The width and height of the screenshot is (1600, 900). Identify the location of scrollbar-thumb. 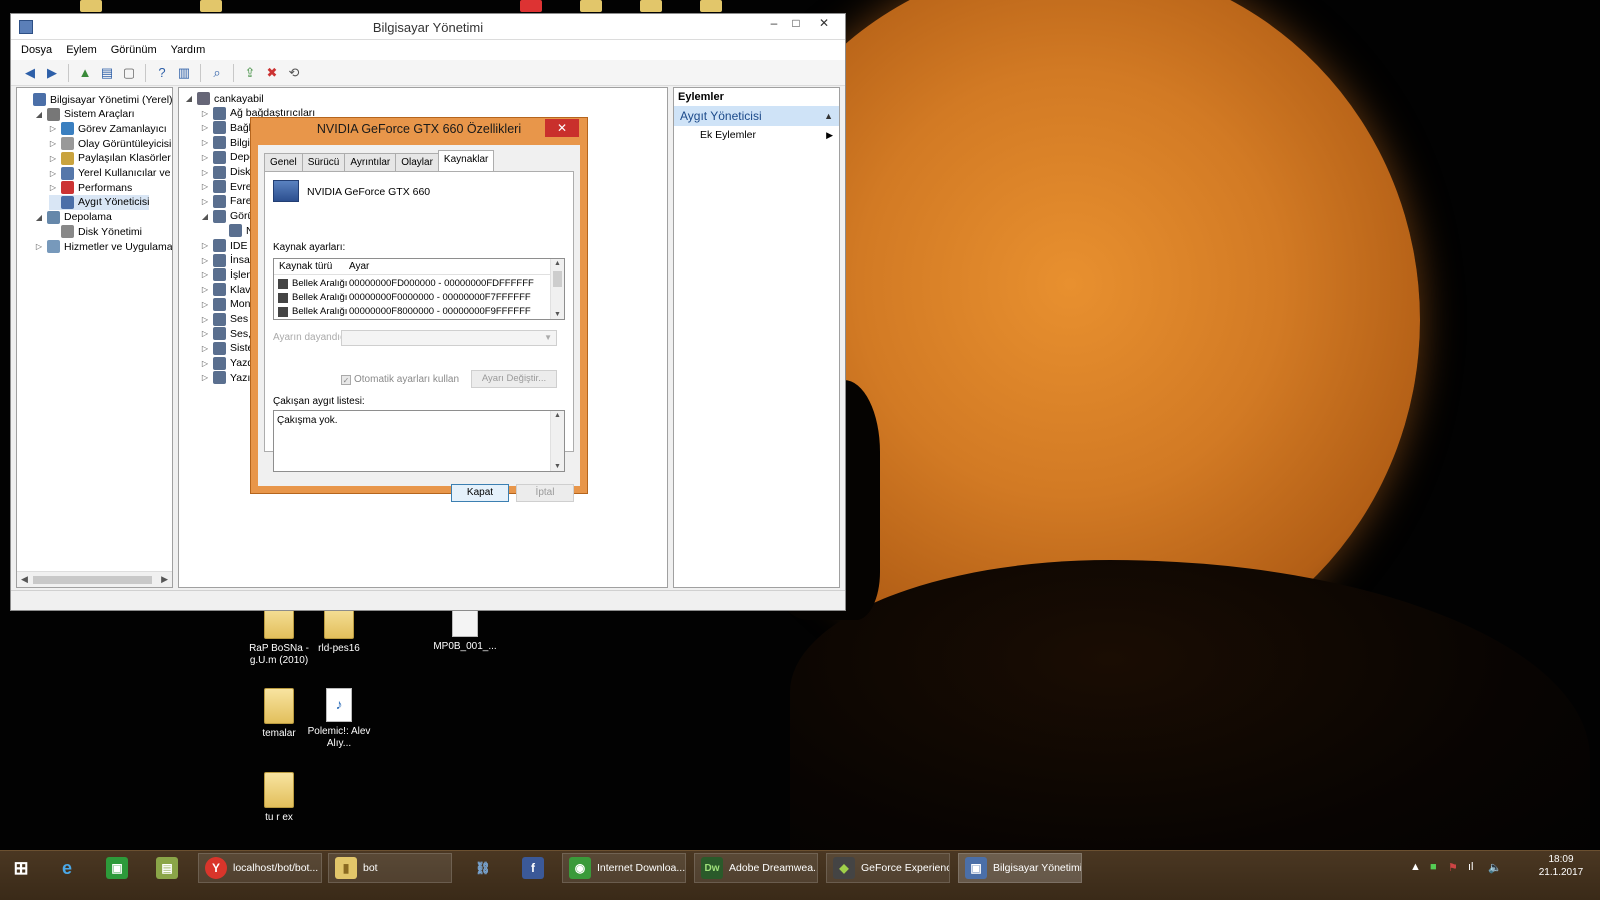
(92, 580).